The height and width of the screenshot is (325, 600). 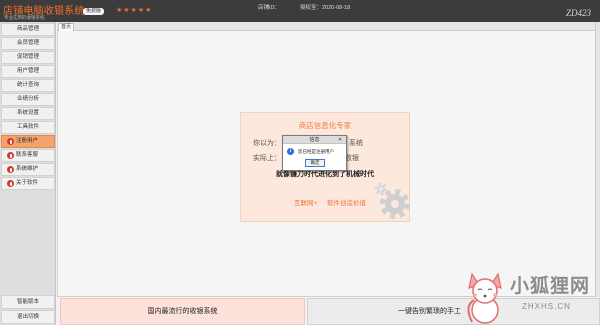 I want to click on sidebar-item-settings: 系统设置, so click(x=28, y=113).